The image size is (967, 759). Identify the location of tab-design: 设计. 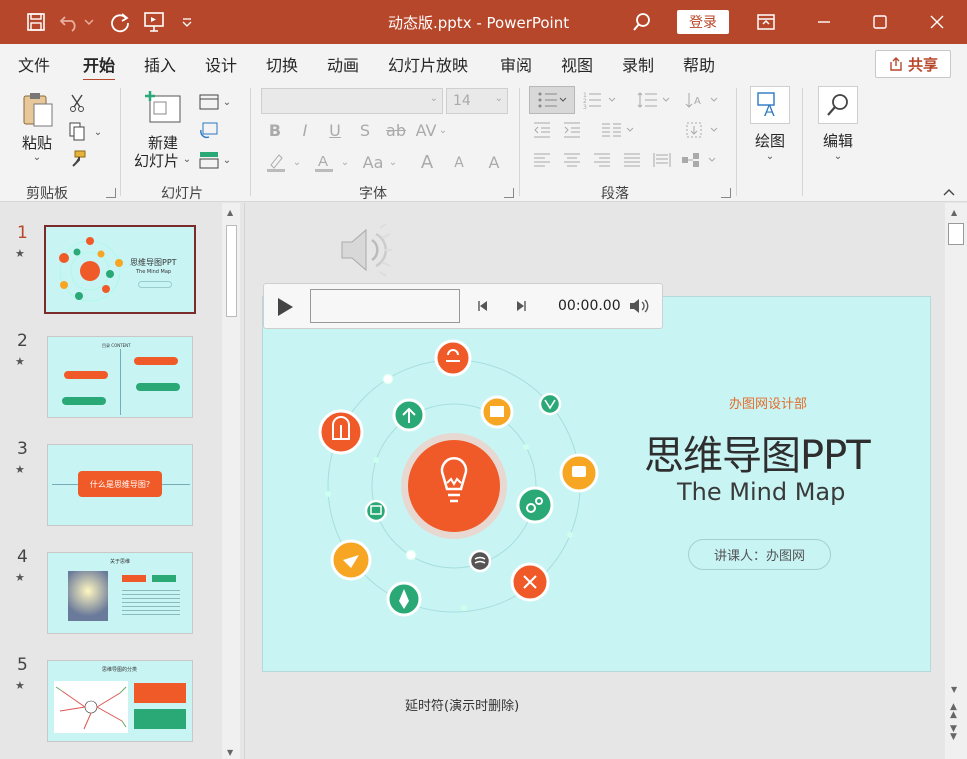
(221, 64).